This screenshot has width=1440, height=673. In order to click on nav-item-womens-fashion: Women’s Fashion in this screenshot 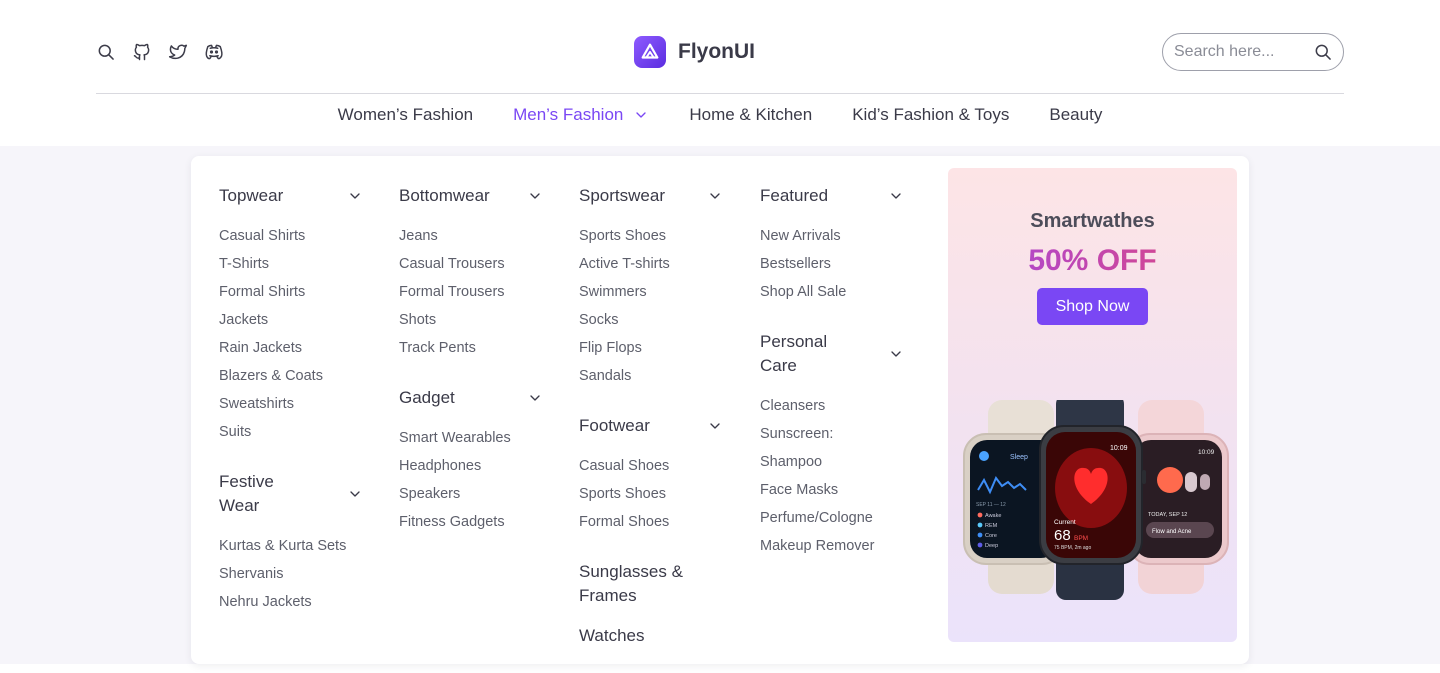, I will do `click(405, 115)`.